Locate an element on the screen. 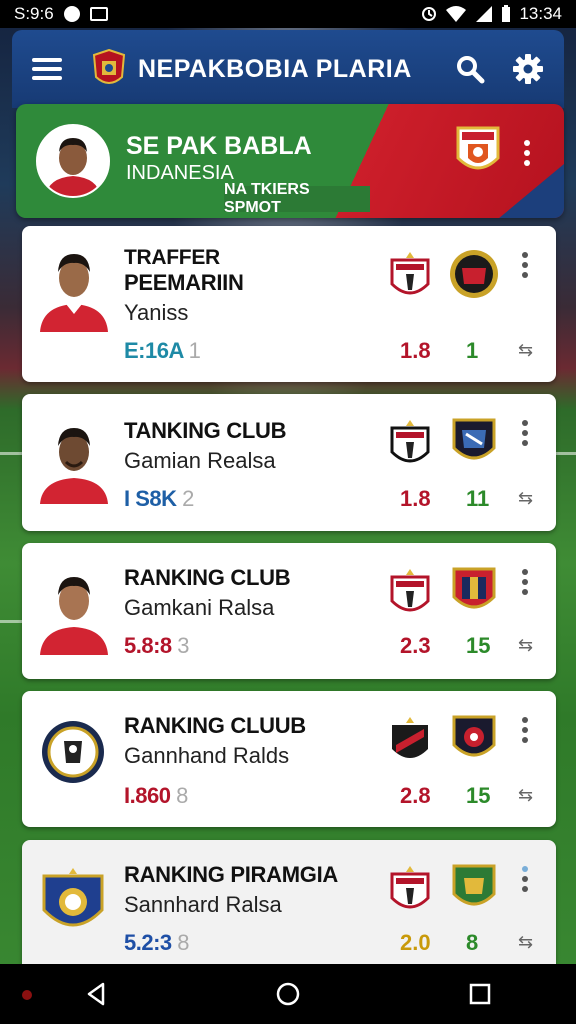 This screenshot has height=1024, width=576. banner-subtitle: INDANESIA is located at coordinates (180, 173).